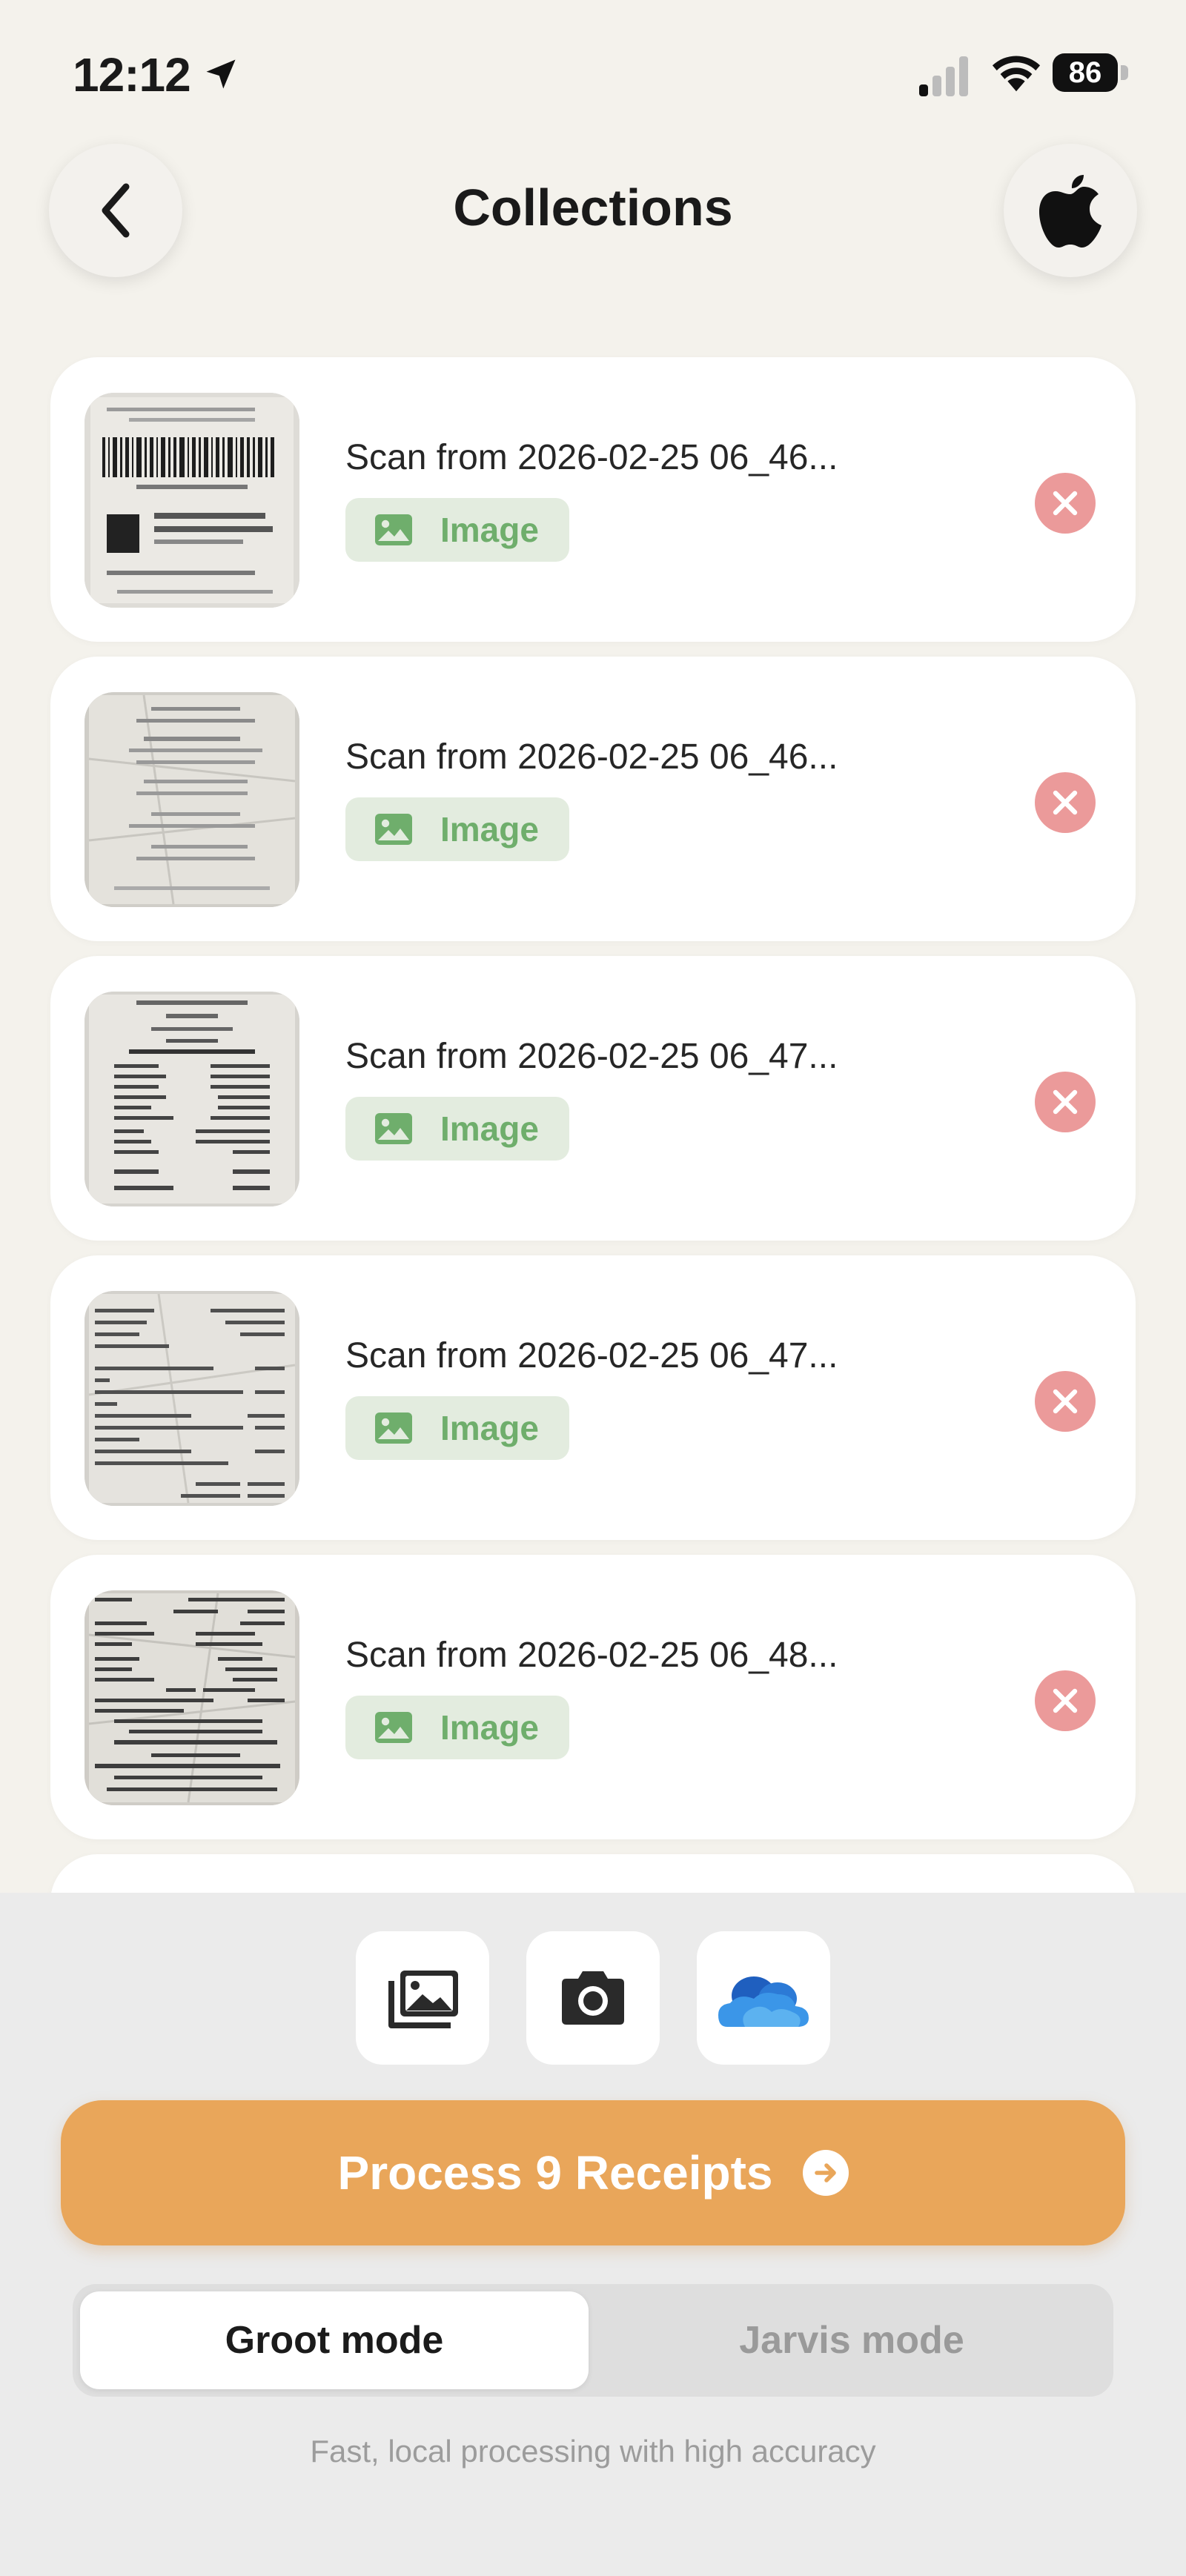  I want to click on camera-button, so click(593, 1998).